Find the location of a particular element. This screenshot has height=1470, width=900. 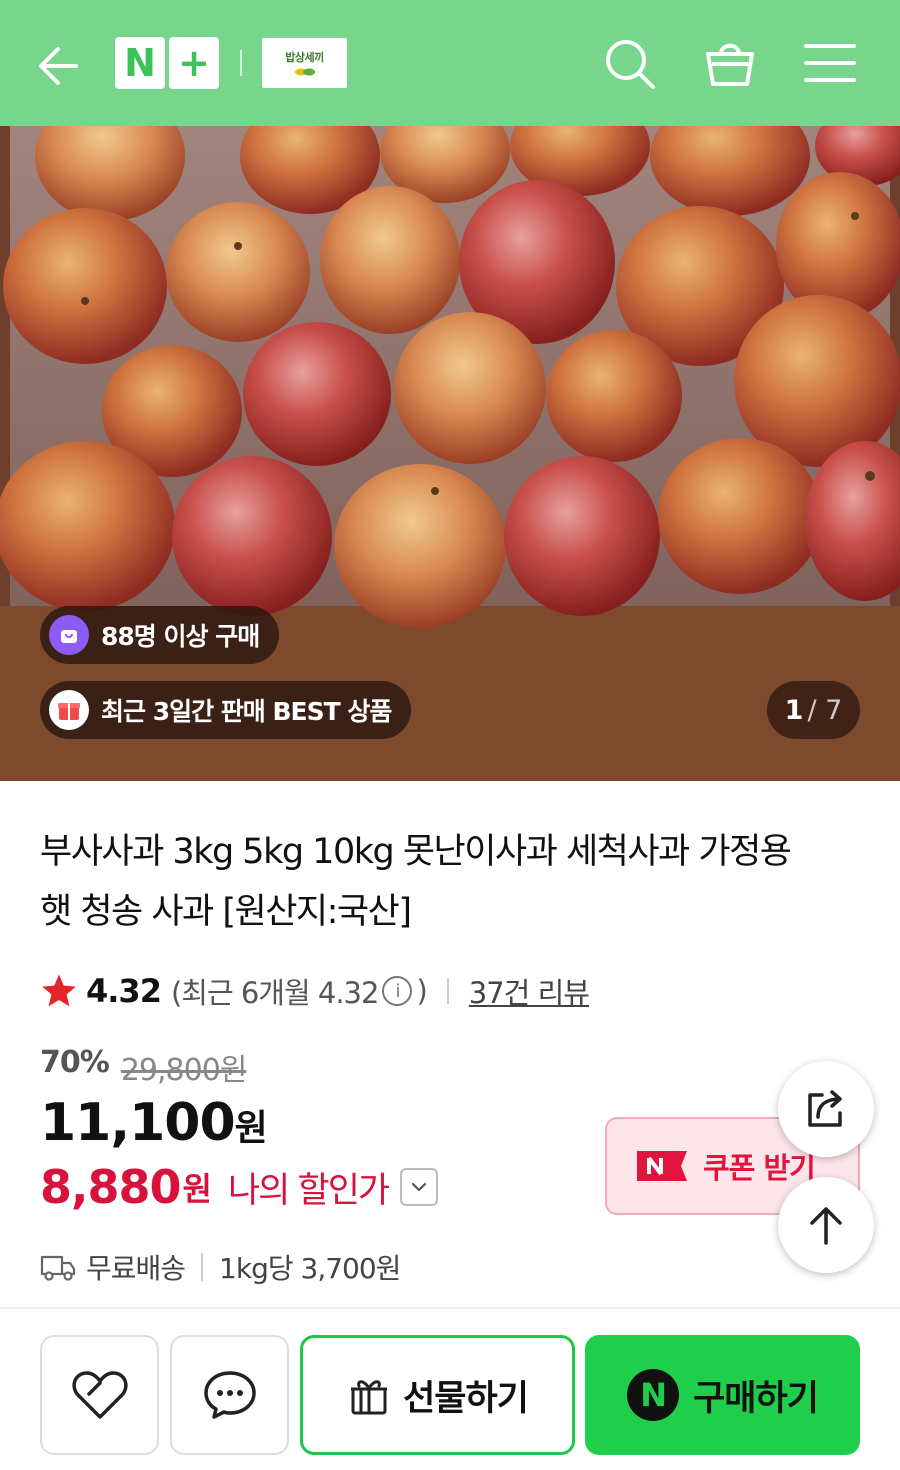

nplus-n-text: N is located at coordinates (140, 63).